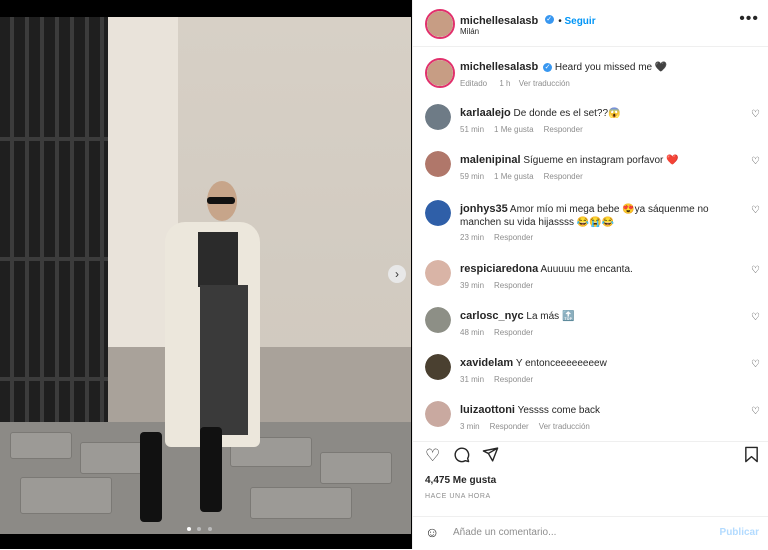 The height and width of the screenshot is (550, 768). I want to click on boot-right, so click(211, 469).